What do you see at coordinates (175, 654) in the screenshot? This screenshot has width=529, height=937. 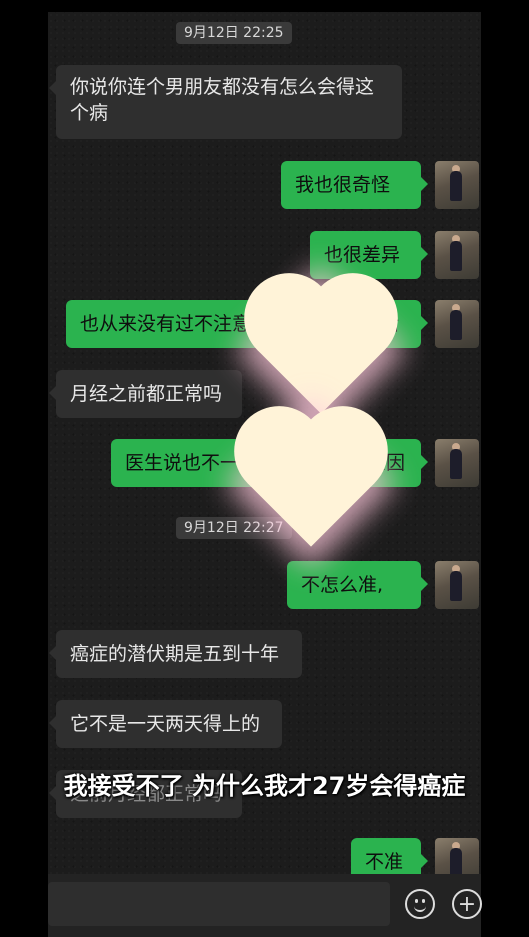 I see `incoming-message: 癌症的潜伏期是五到十年` at bounding box center [175, 654].